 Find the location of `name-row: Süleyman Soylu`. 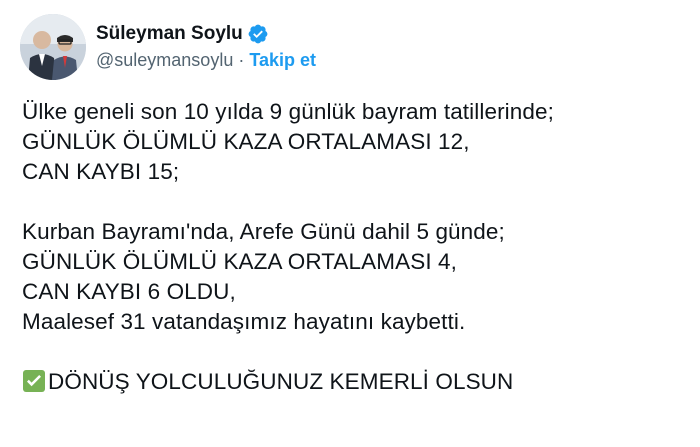

name-row: Süleyman Soylu is located at coordinates (206, 34).